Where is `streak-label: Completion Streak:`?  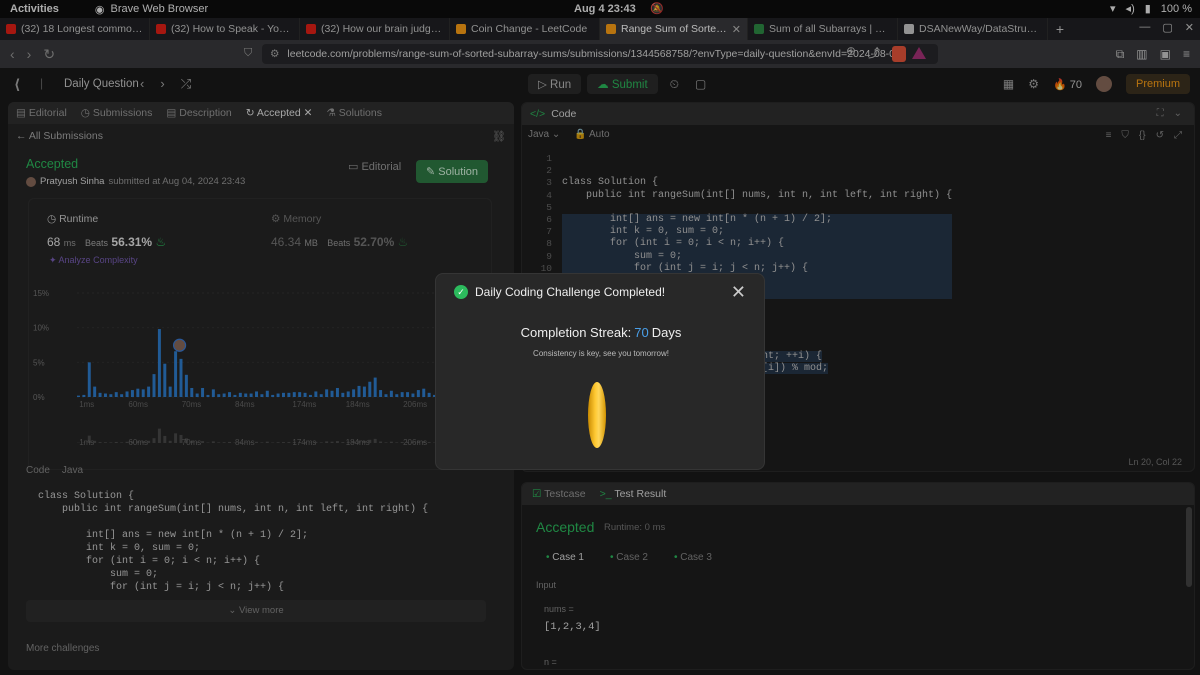
streak-label: Completion Streak: is located at coordinates (576, 332).